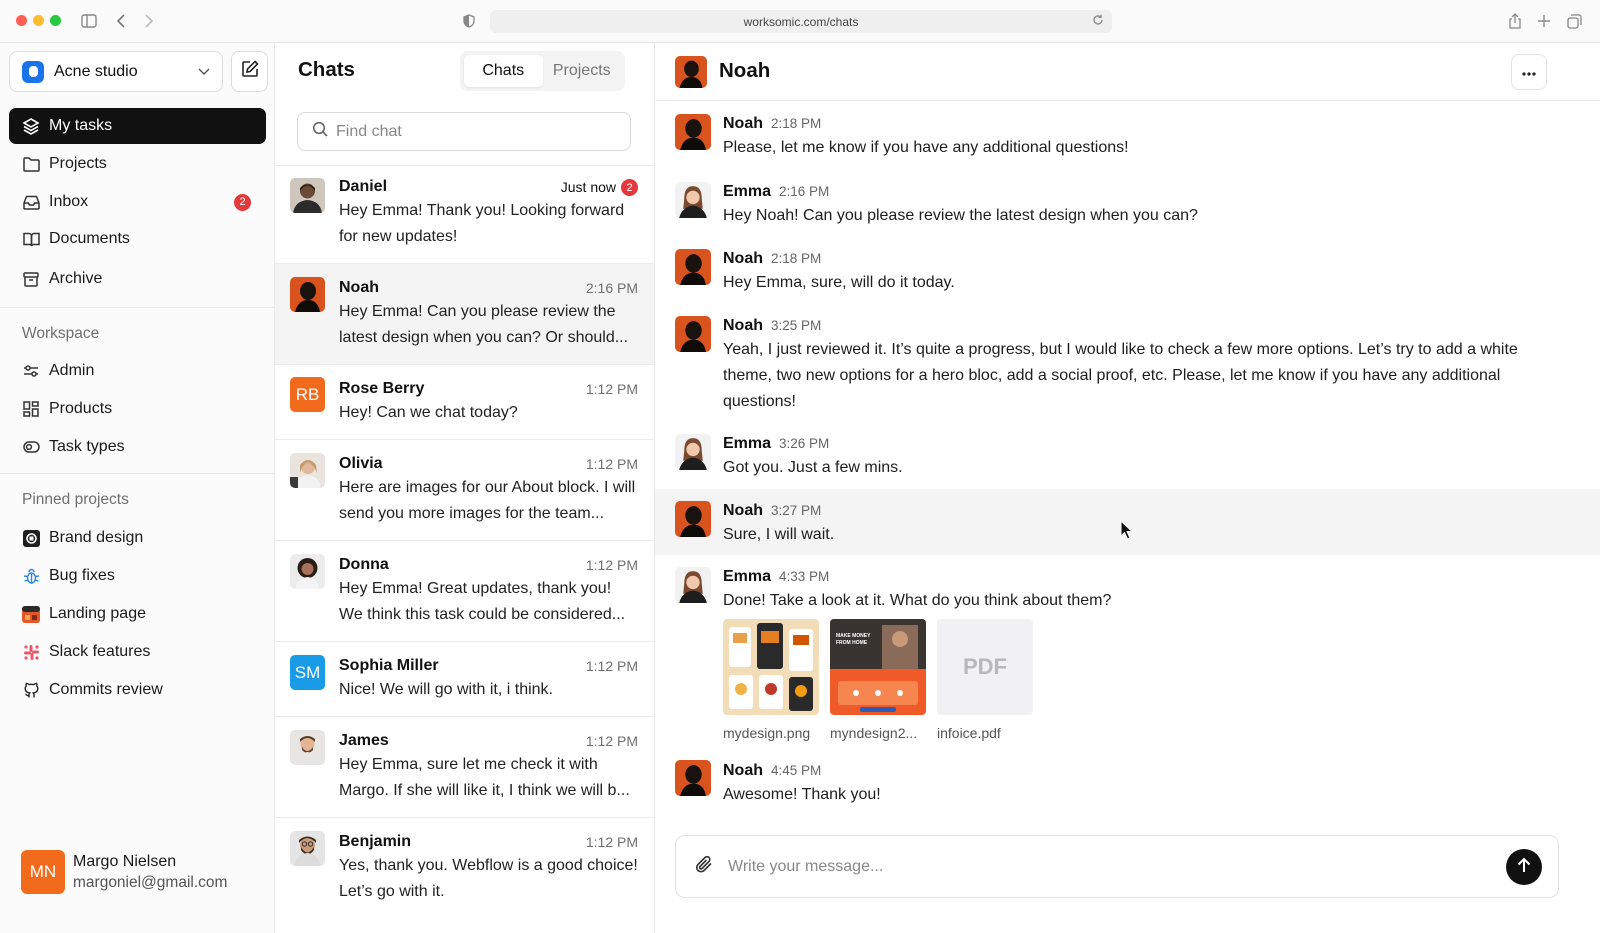 Image resolution: width=1600 pixels, height=933 pixels. I want to click on close-window-button, so click(21, 20).